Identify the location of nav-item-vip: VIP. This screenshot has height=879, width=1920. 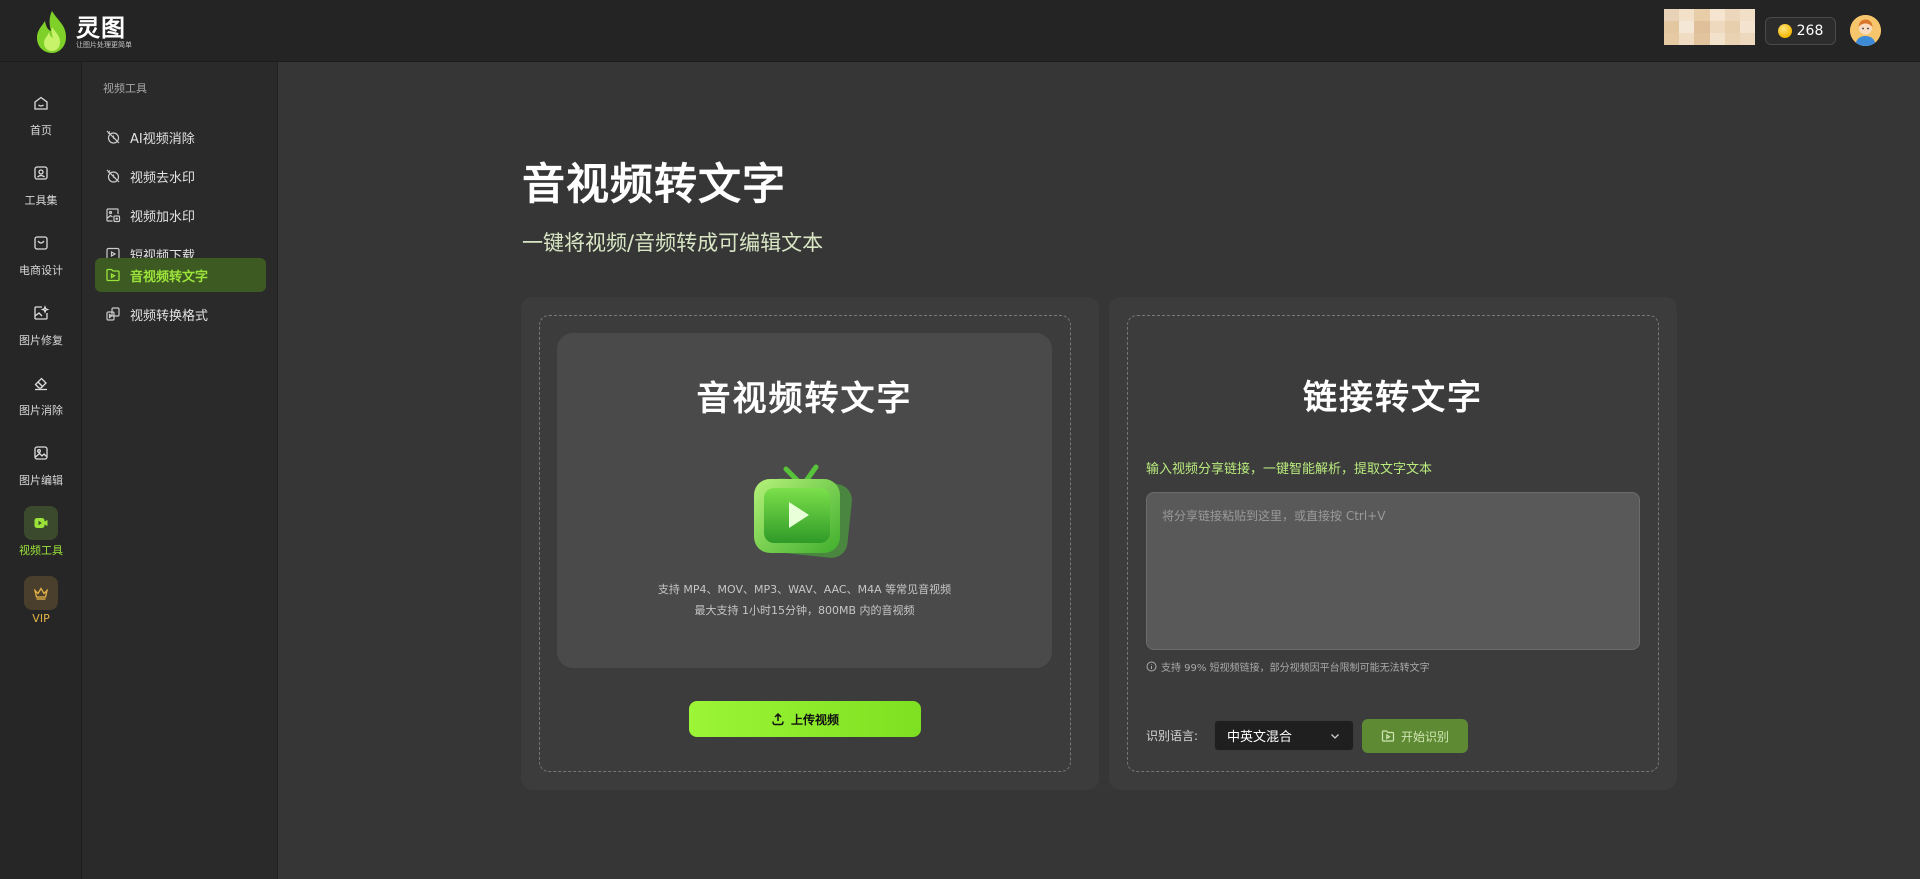
(41, 604).